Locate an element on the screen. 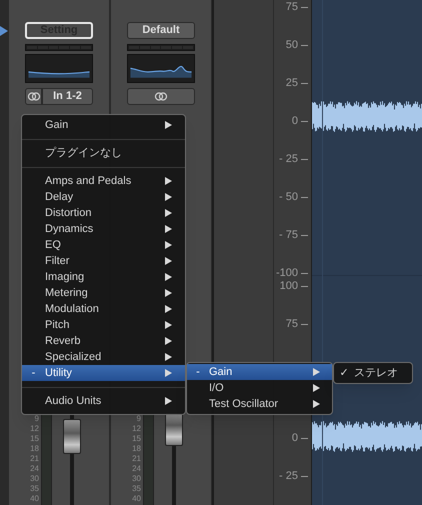 This screenshot has width=422, height=505. menu-item: ✓ ステレオ is located at coordinates (373, 373).